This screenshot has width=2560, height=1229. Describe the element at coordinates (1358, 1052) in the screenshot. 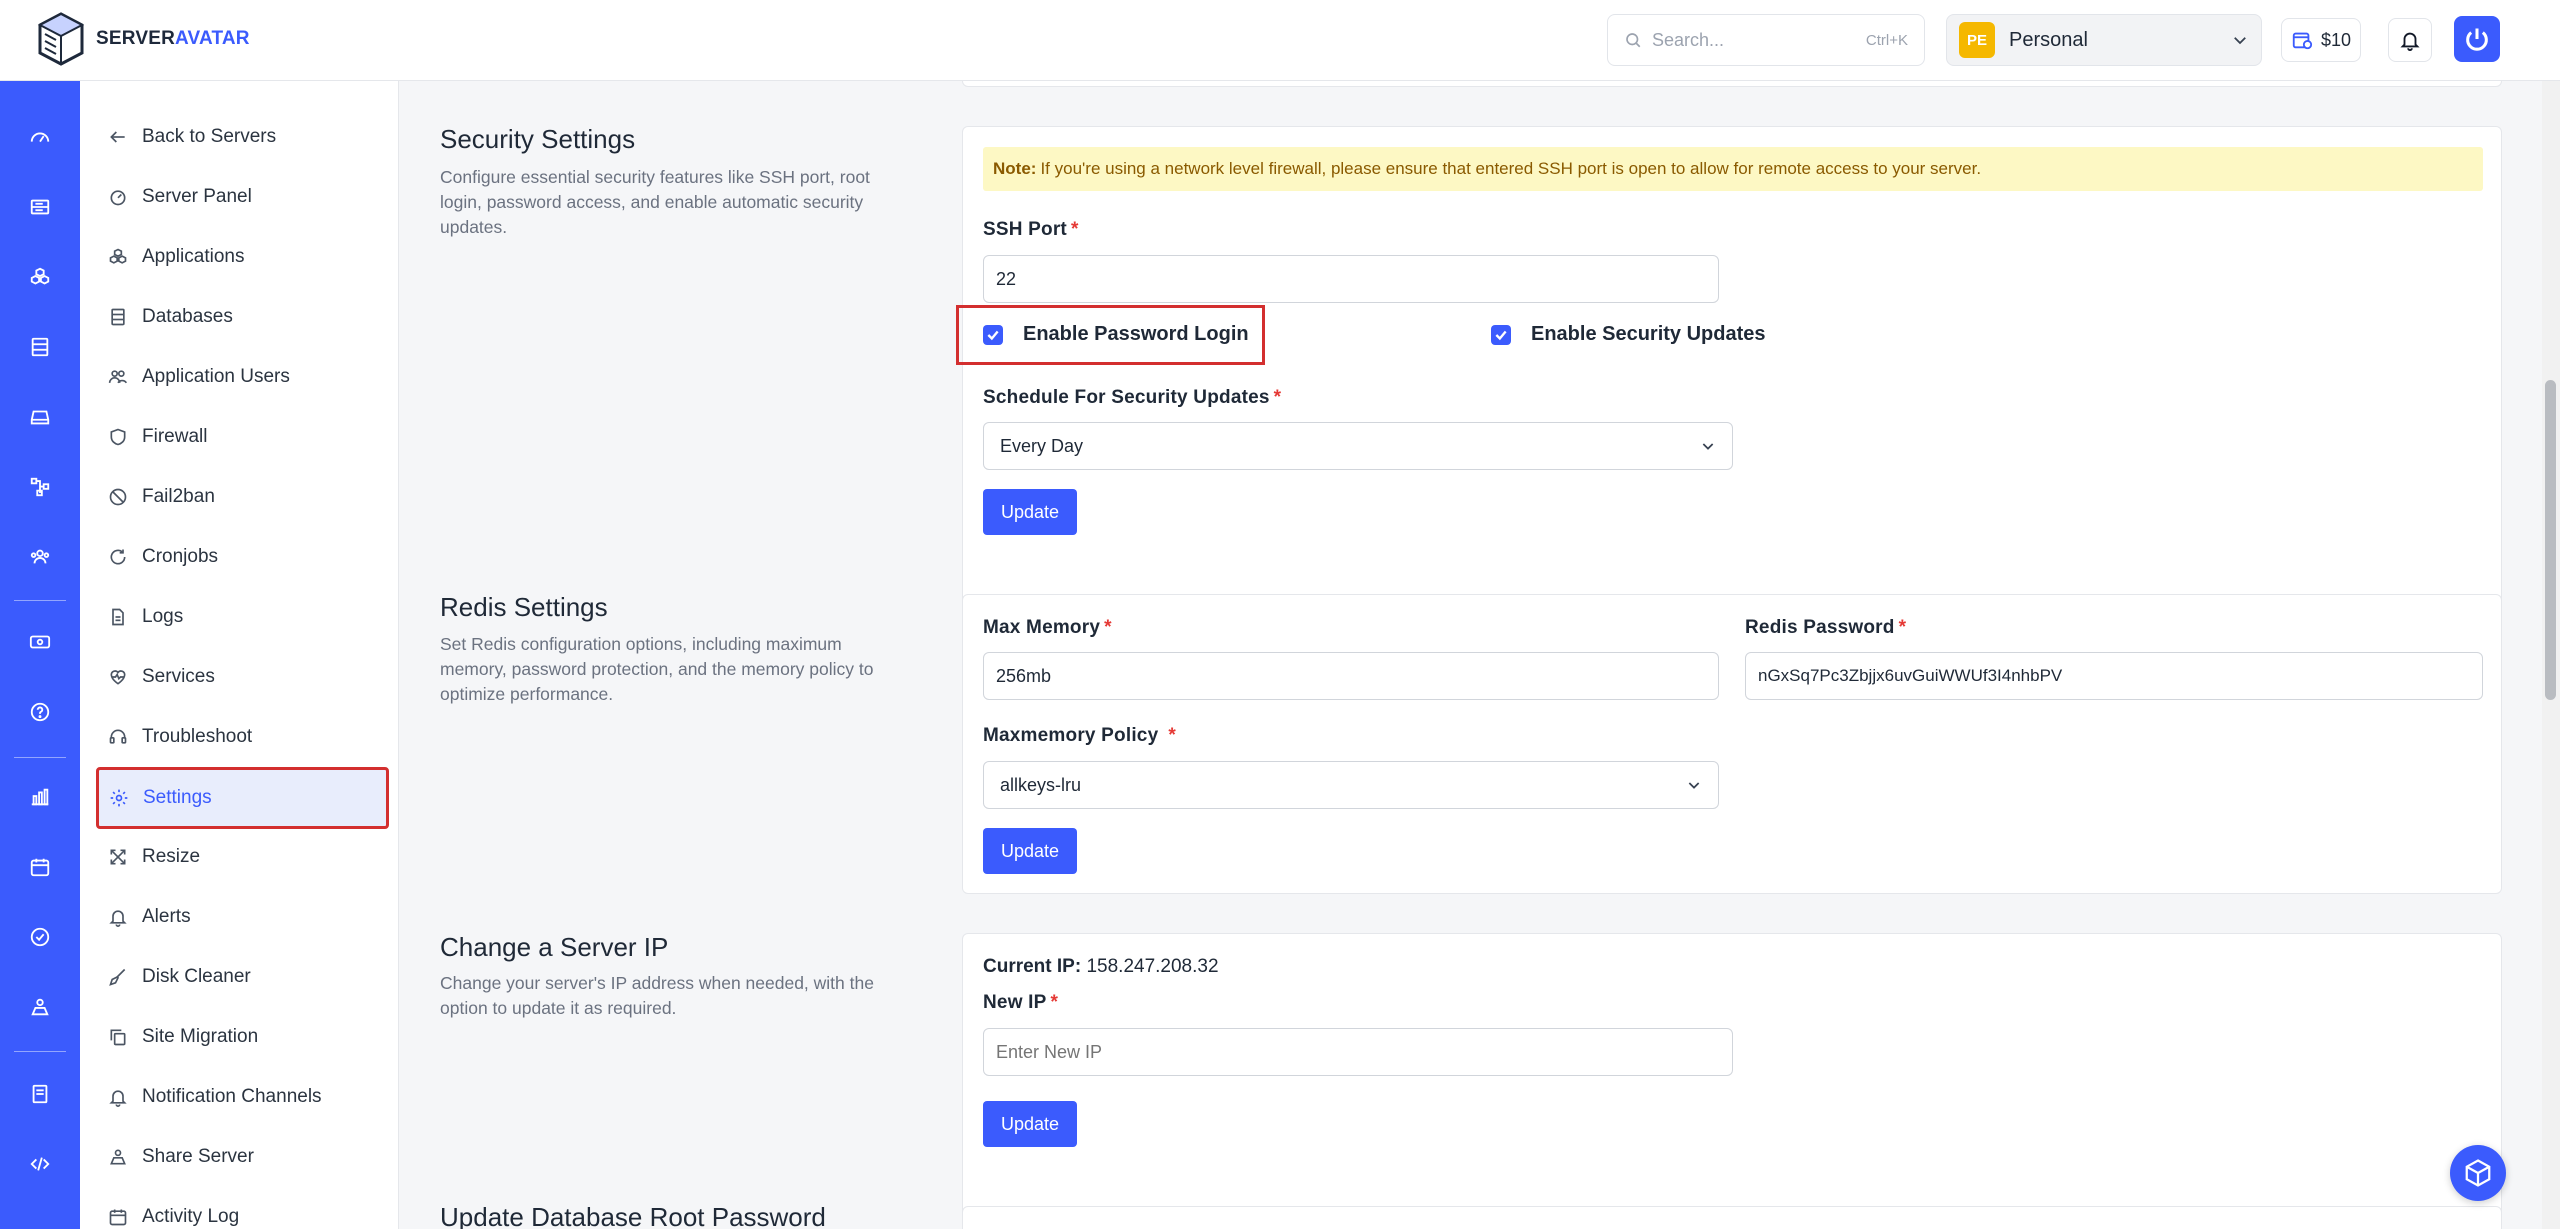

I see `new-ip-input` at that location.